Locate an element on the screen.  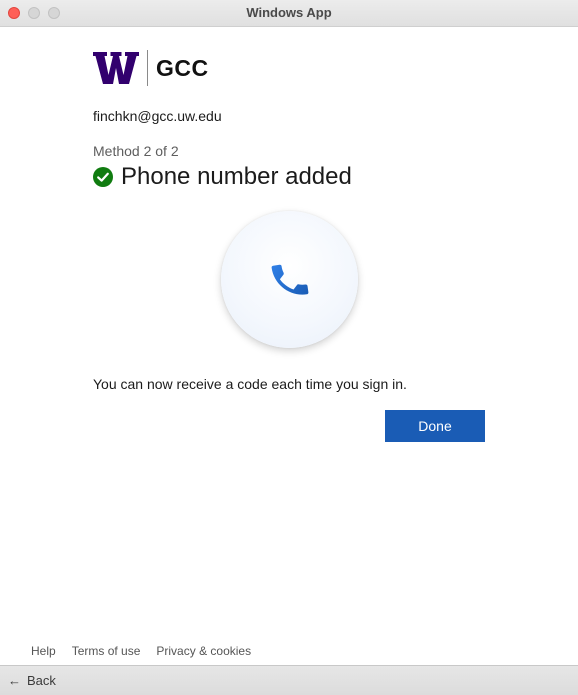
uw-w-logo-icon is located at coordinates (116, 68).